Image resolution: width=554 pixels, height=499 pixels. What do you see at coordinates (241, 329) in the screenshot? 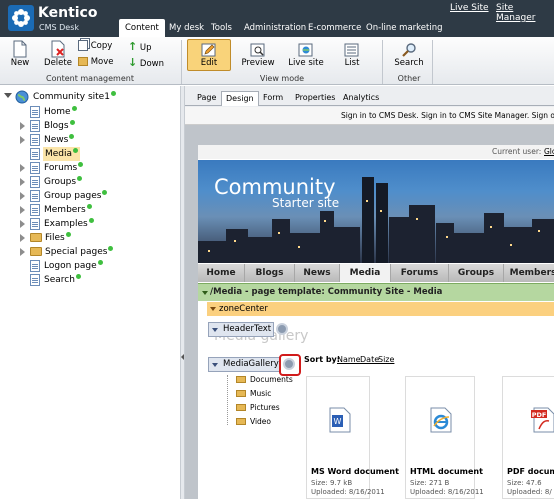
I see `headertext-webpart: HeaderText` at bounding box center [241, 329].